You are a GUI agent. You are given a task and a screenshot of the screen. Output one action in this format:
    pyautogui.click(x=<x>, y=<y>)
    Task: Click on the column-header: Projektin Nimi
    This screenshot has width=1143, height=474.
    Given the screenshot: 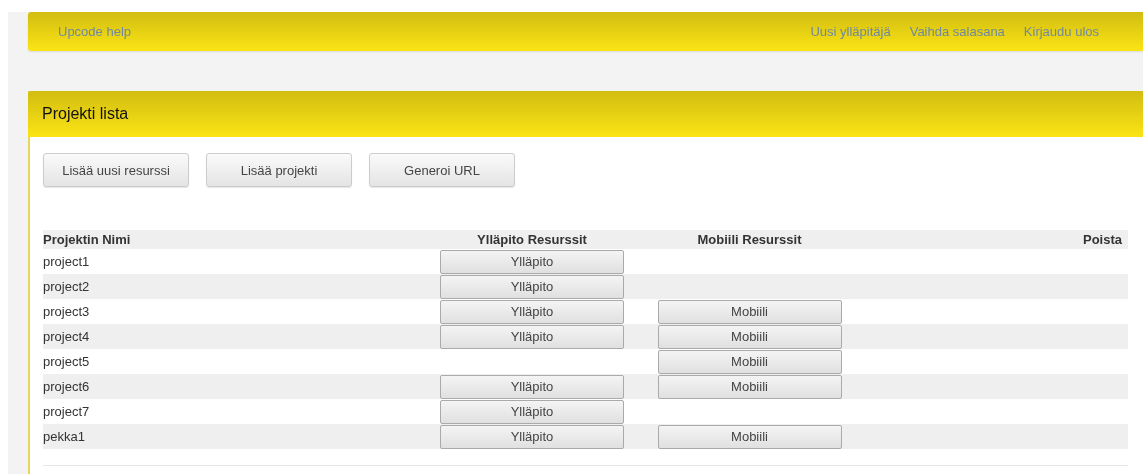 What is the action you would take?
    pyautogui.click(x=87, y=239)
    